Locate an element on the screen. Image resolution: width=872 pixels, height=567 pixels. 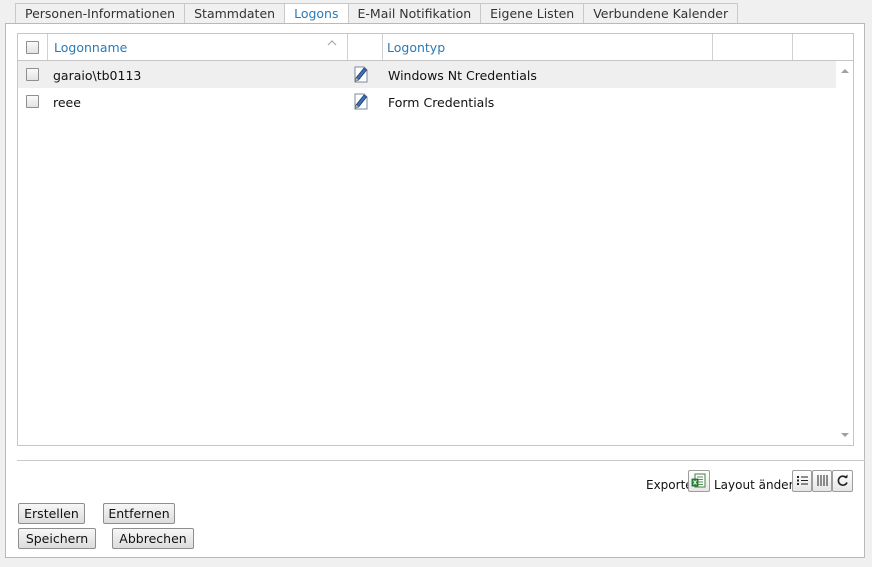
layout-list-button is located at coordinates (802, 481).